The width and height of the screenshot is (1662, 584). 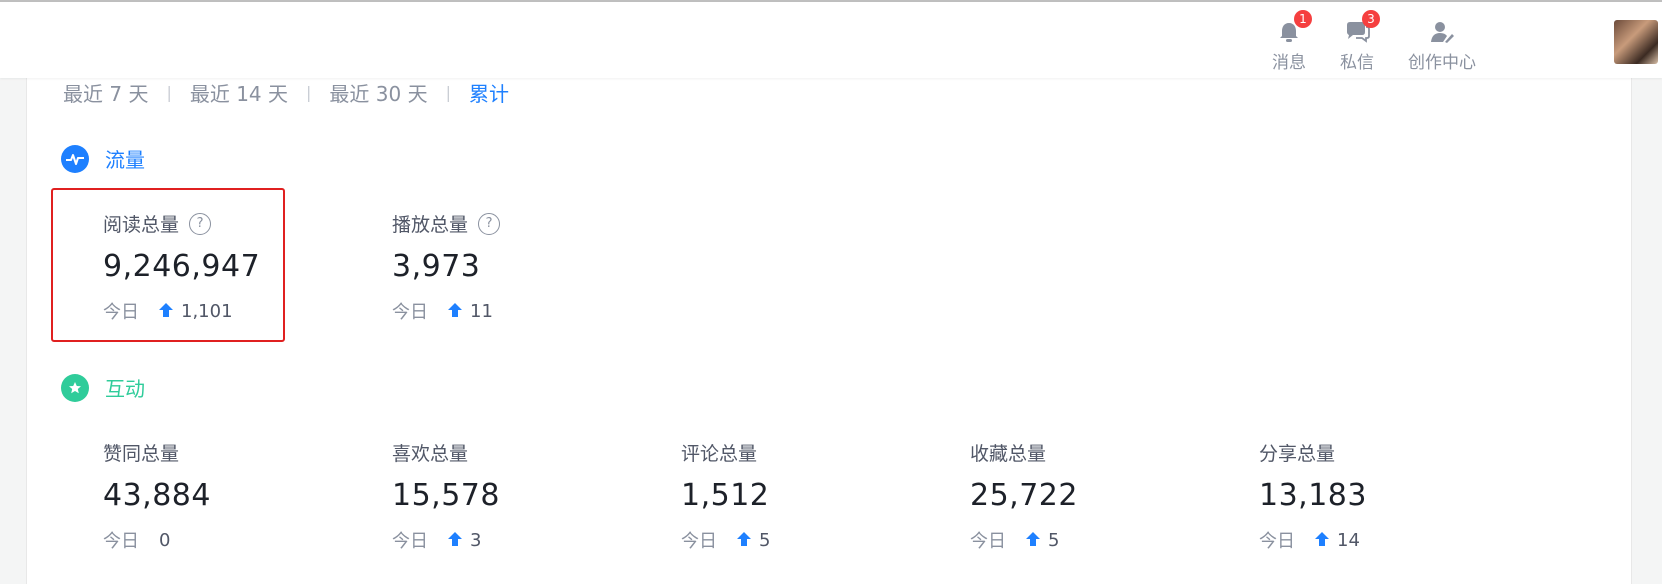 What do you see at coordinates (75, 158) in the screenshot?
I see `pulse-icon` at bounding box center [75, 158].